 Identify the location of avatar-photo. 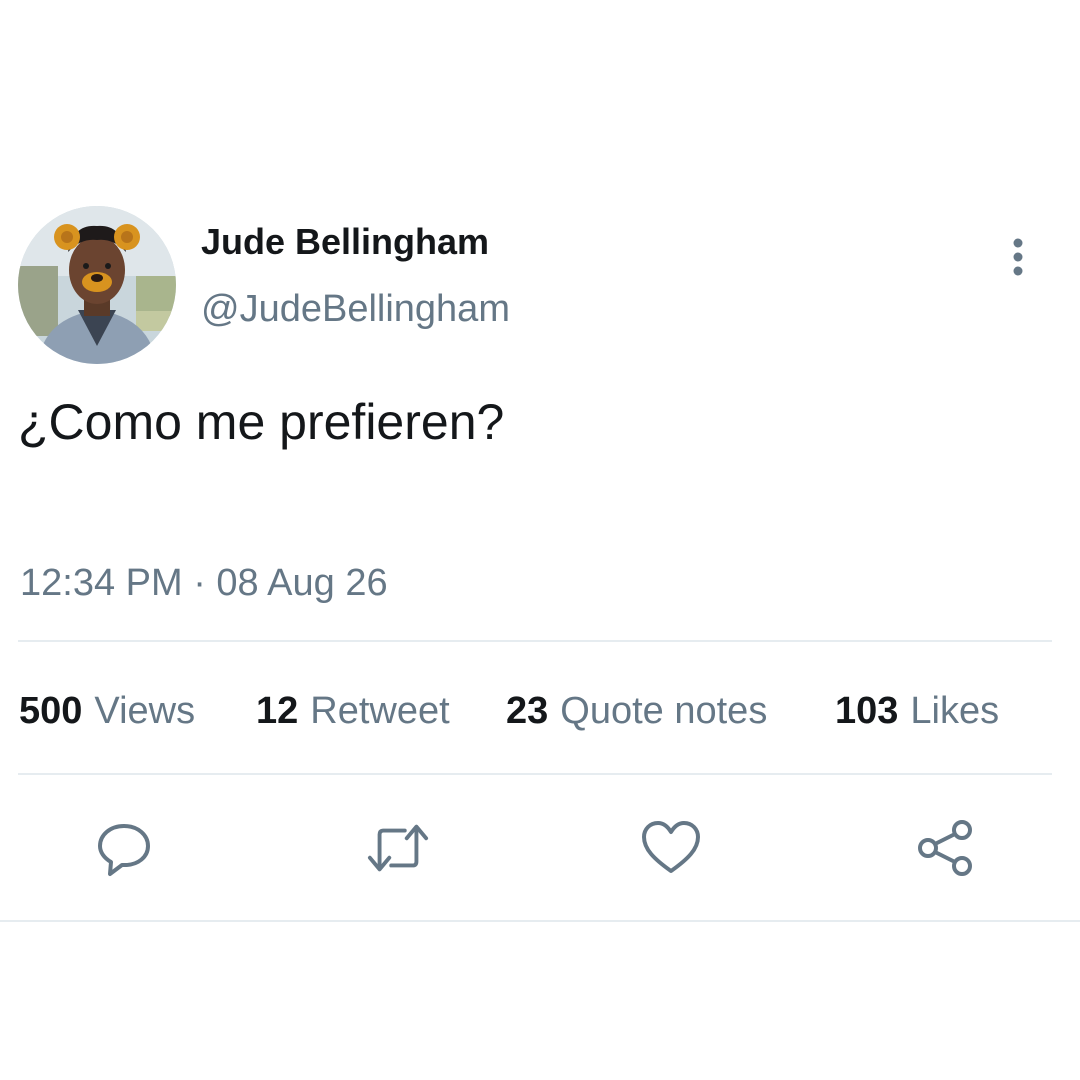
(97, 285).